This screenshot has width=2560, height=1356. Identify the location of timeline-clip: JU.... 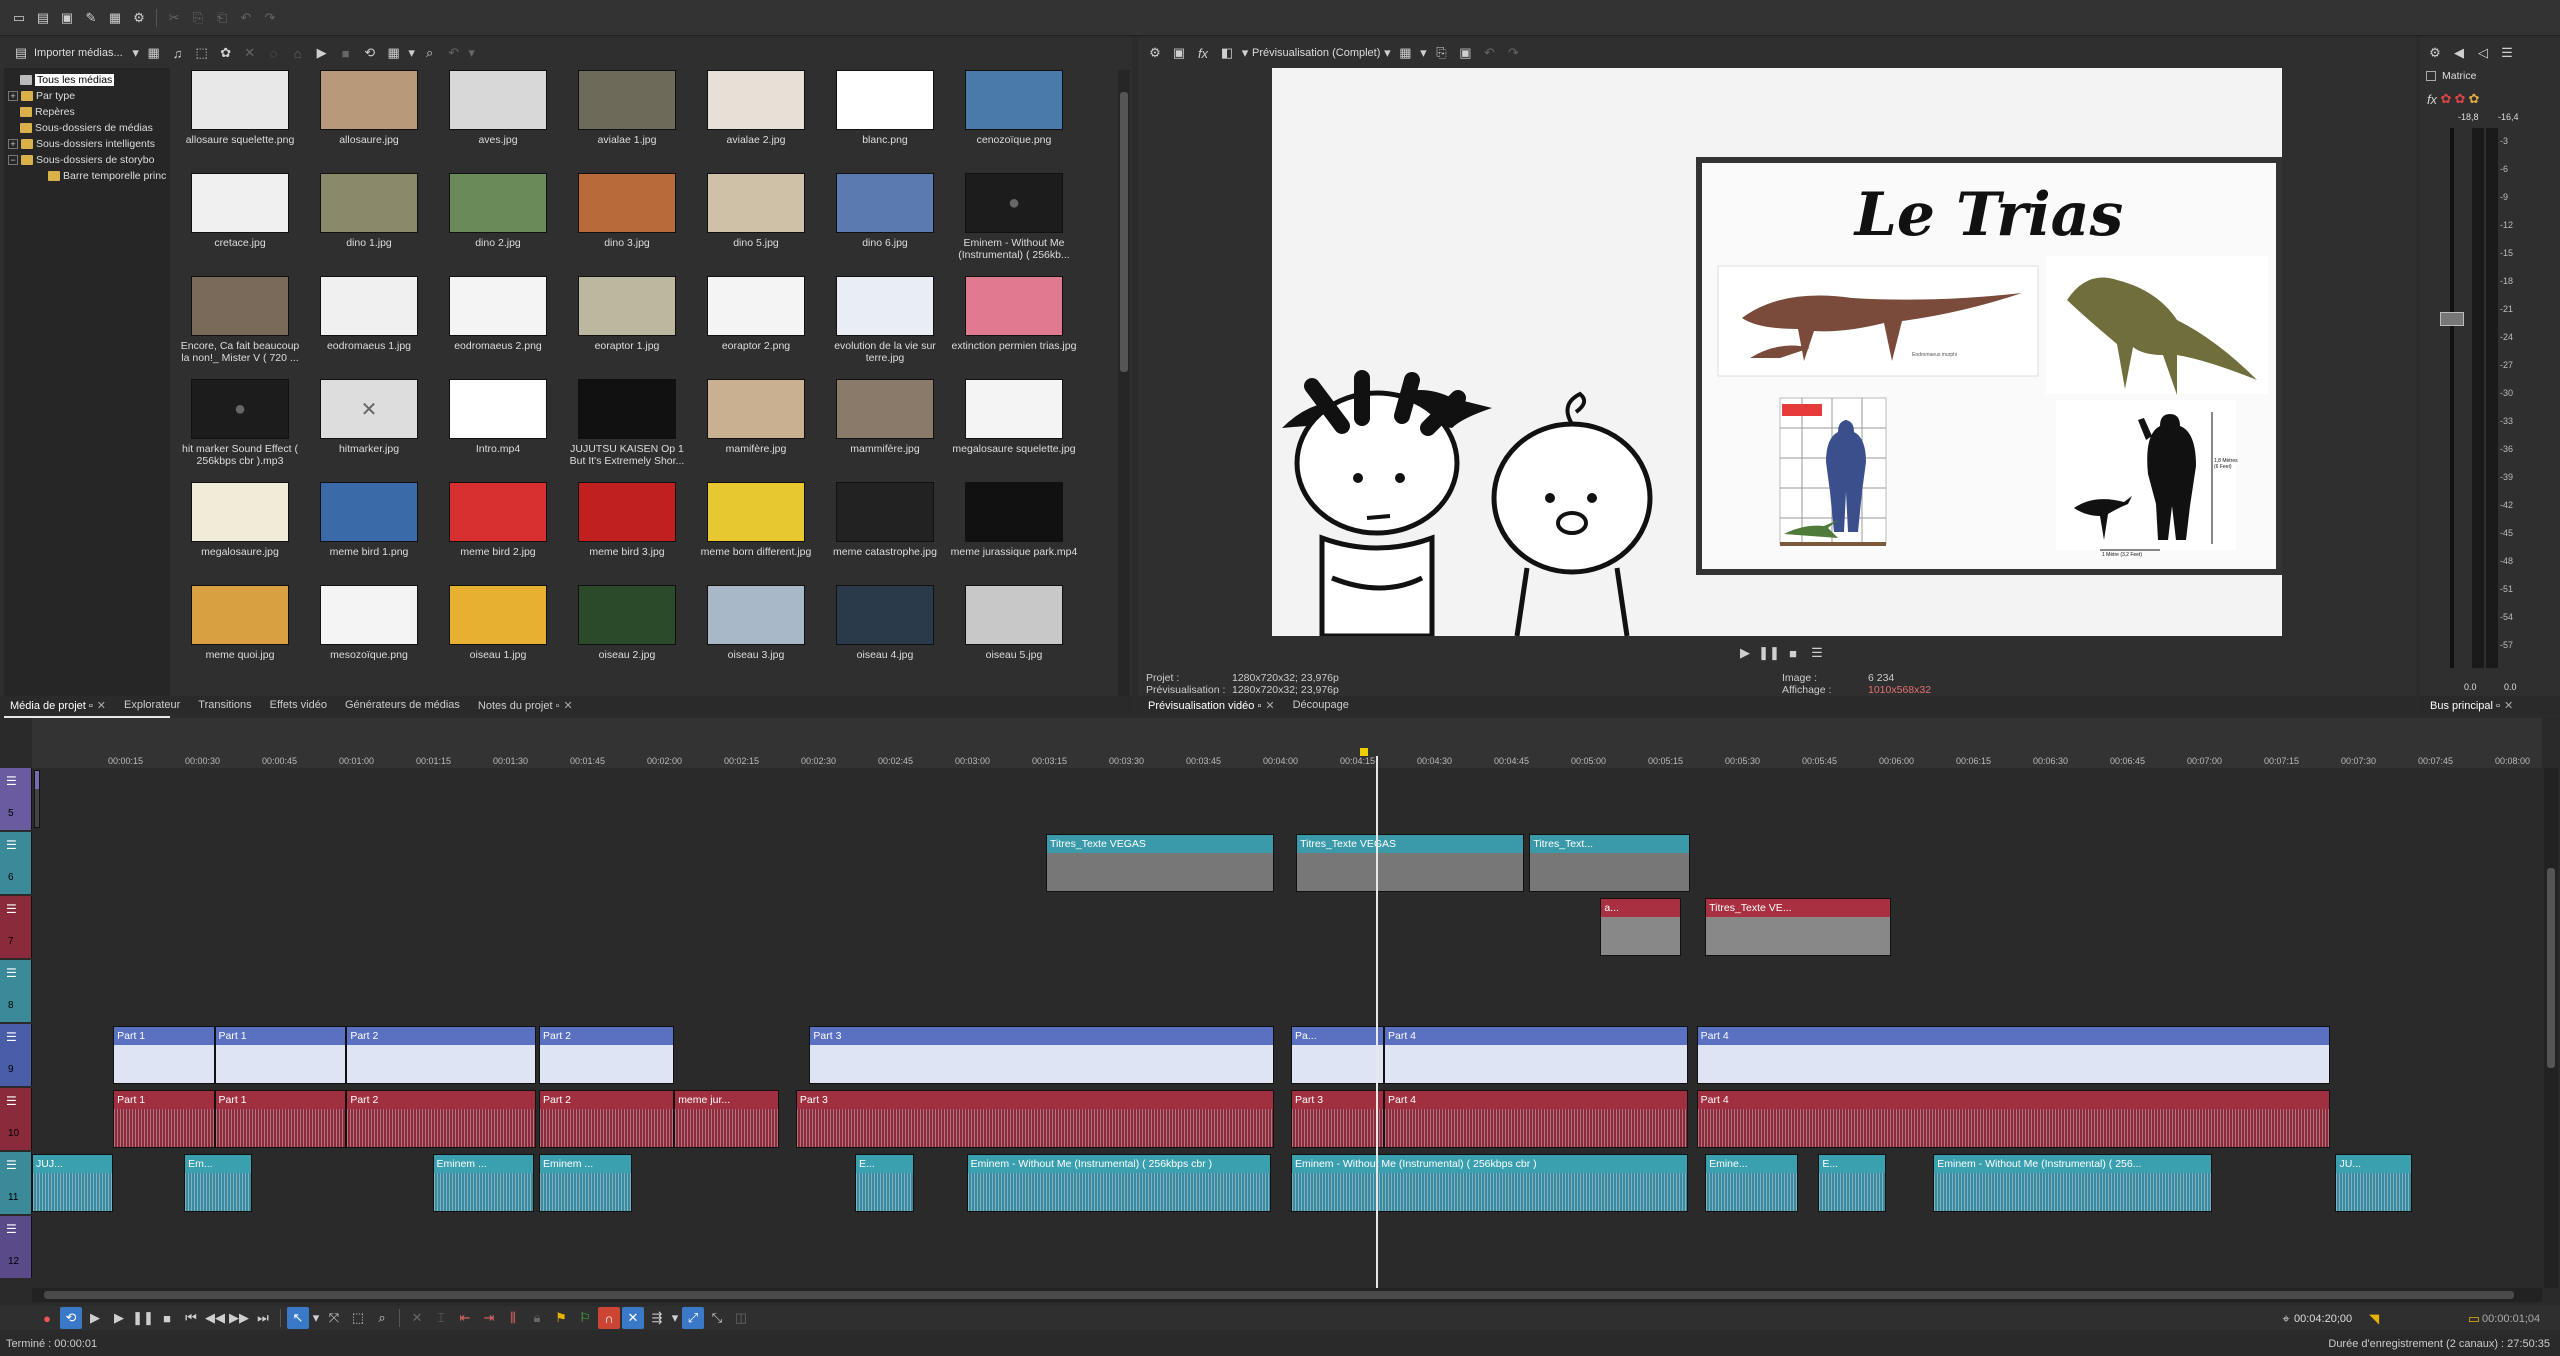
(2373, 1183).